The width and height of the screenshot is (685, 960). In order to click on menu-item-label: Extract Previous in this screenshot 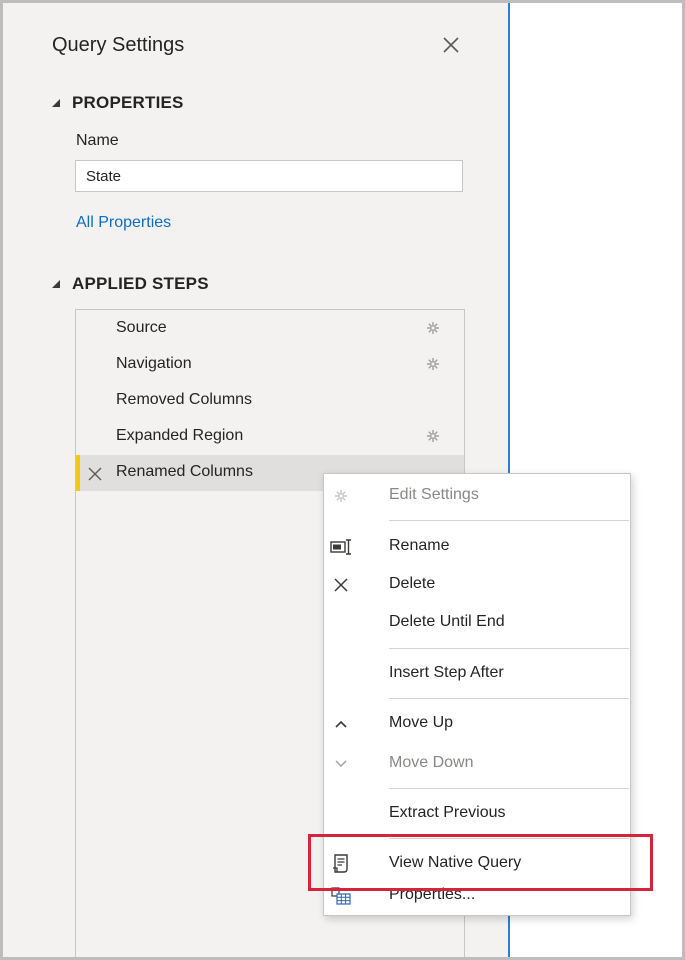, I will do `click(447, 812)`.